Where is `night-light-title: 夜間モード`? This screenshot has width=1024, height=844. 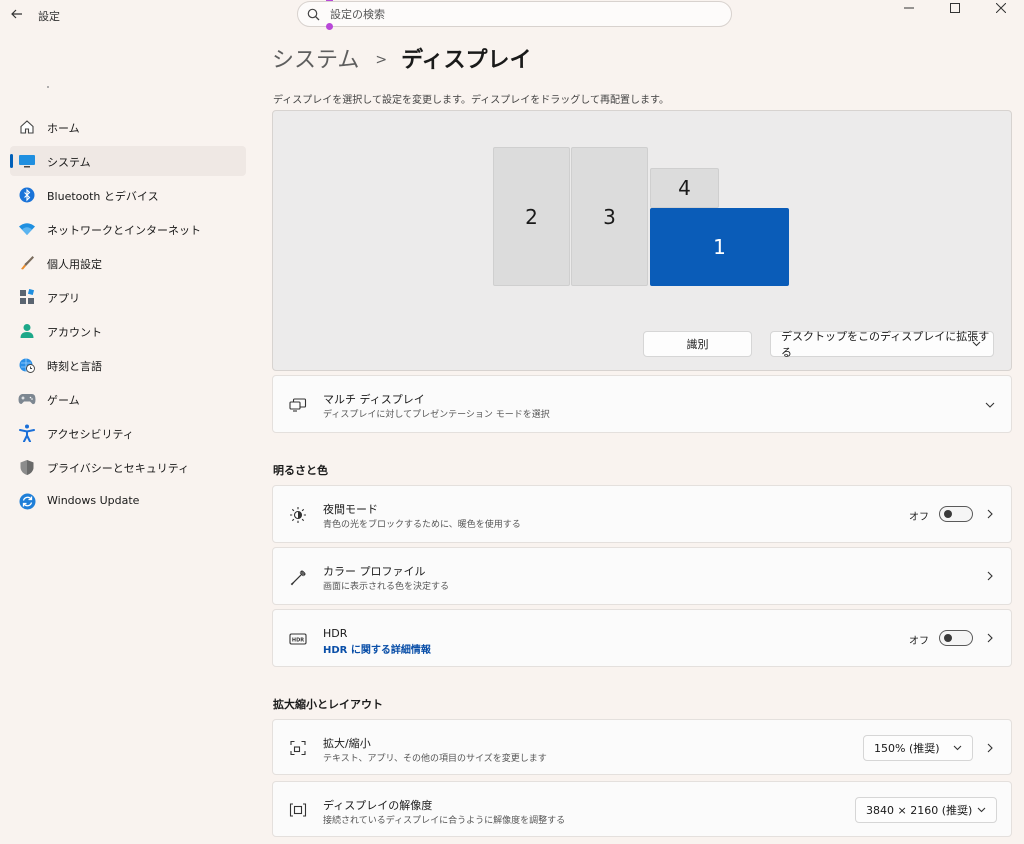
night-light-title: 夜間モード is located at coordinates (350, 509).